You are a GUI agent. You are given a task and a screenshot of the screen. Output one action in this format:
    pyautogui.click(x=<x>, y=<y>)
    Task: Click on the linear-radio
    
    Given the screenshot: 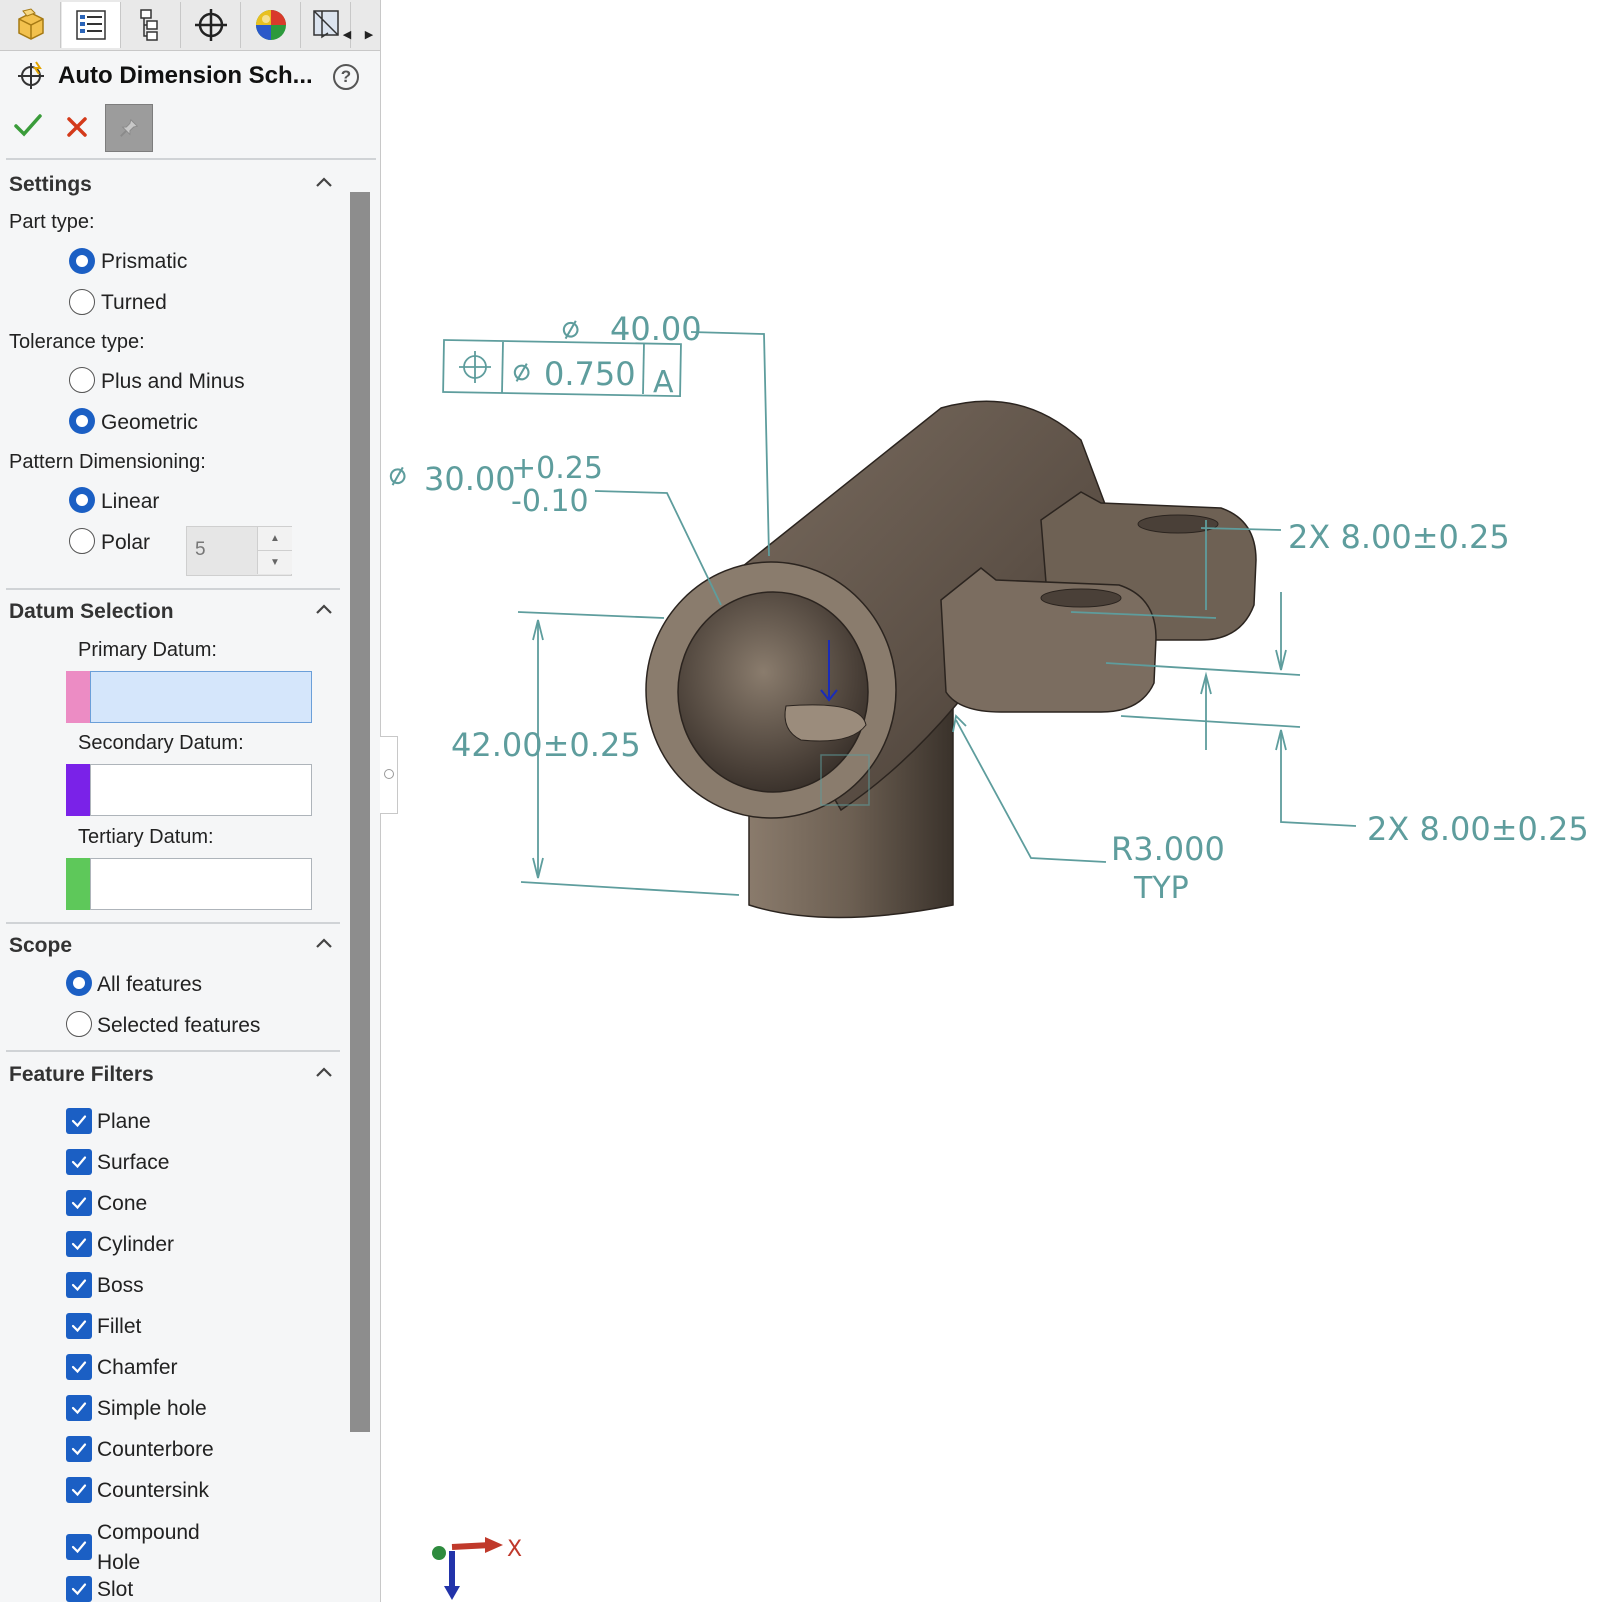 What is the action you would take?
    pyautogui.click(x=82, y=500)
    